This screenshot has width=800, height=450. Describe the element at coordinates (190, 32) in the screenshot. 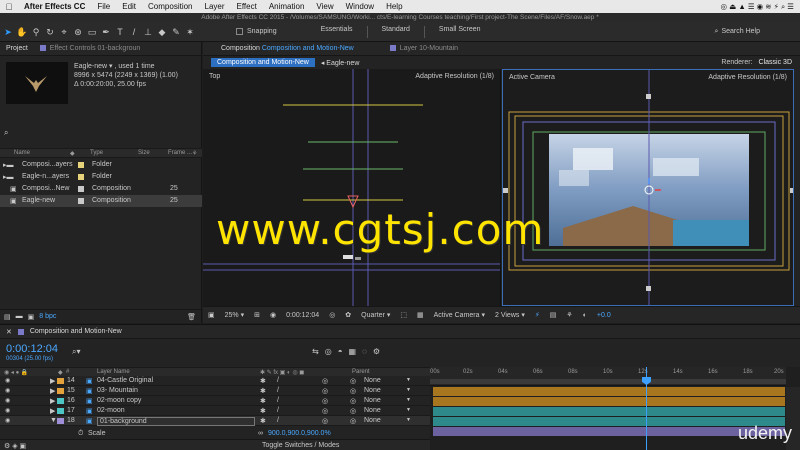

I see `puppet-tool-icon: ✶` at that location.